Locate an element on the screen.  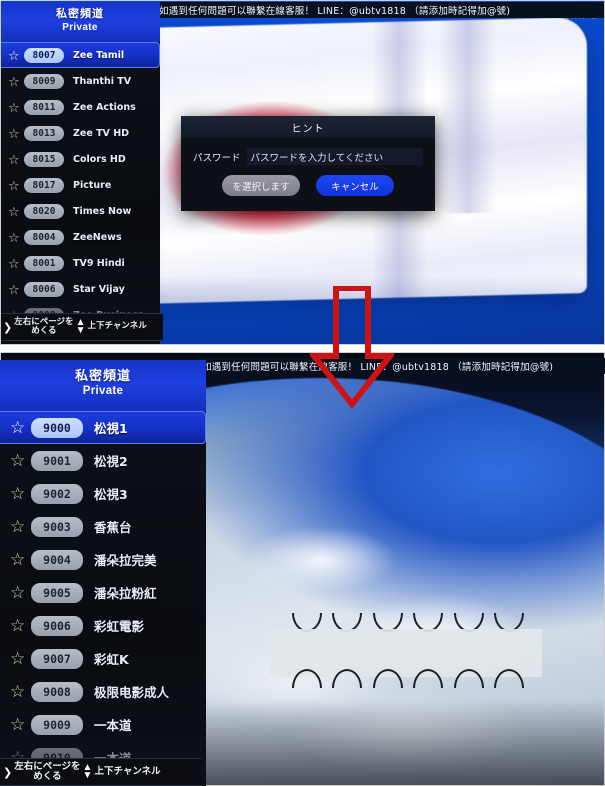
channel-row: ☆ 9009 一本道 is located at coordinates (103, 724).